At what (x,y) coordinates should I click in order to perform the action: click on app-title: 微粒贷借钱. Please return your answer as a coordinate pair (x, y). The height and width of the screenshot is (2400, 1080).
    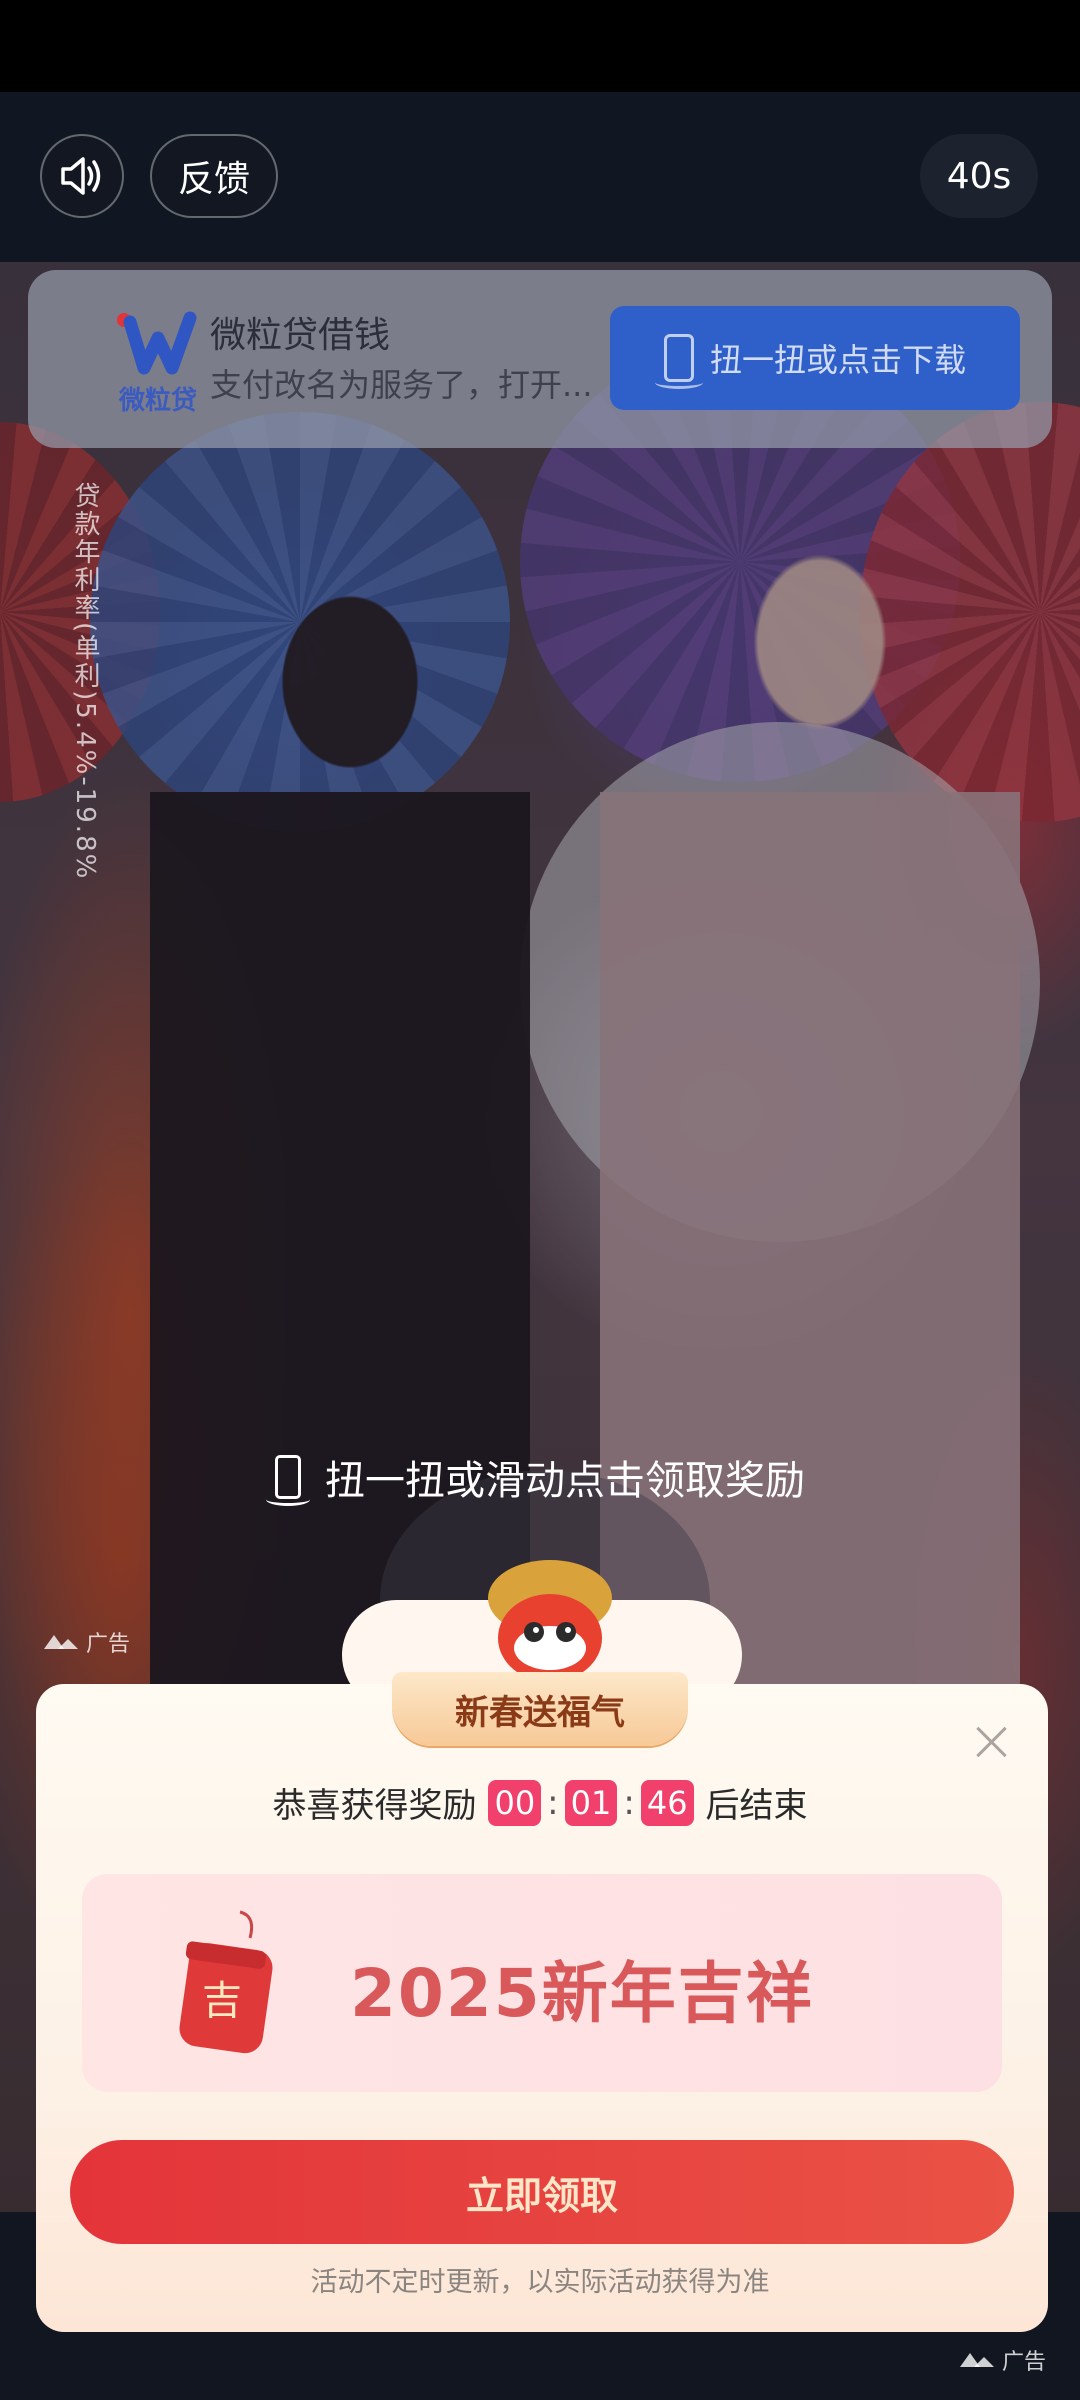
    Looking at the image, I should click on (300, 335).